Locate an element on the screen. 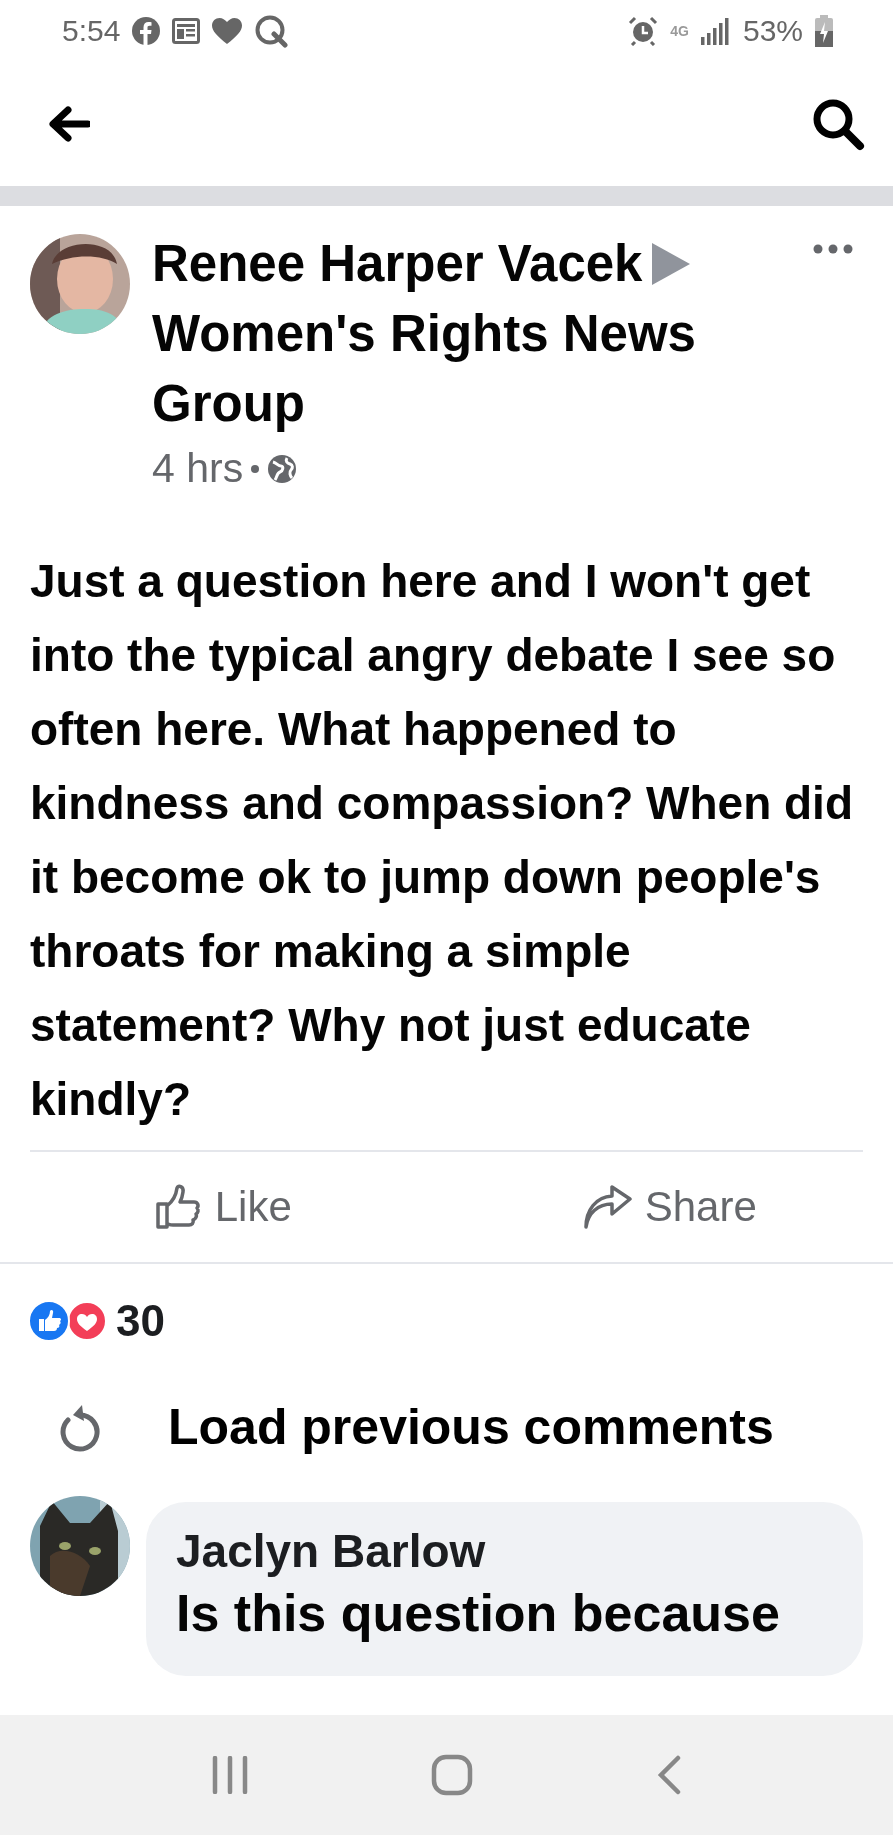 This screenshot has width=893, height=1835. reaction-count: 30 is located at coordinates (140, 1321).